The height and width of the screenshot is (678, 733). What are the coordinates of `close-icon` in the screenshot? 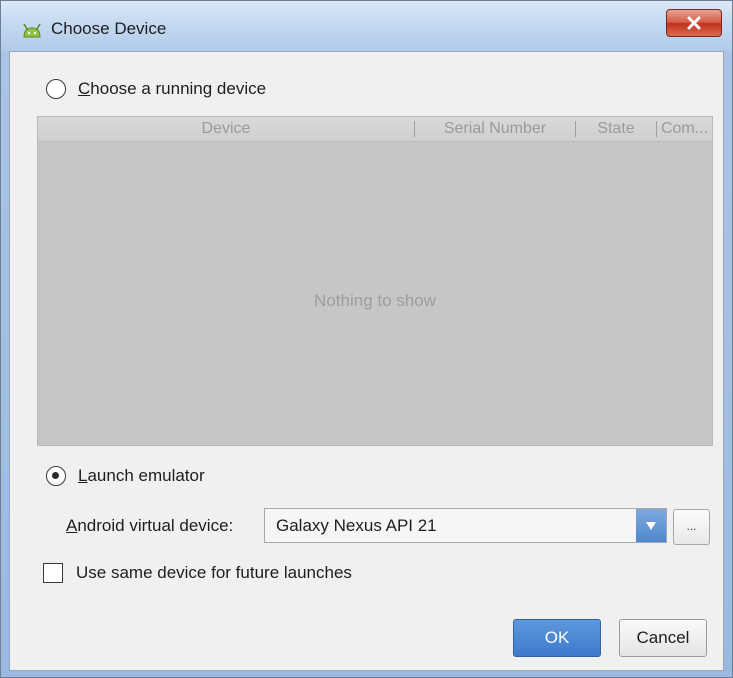 It's located at (694, 23).